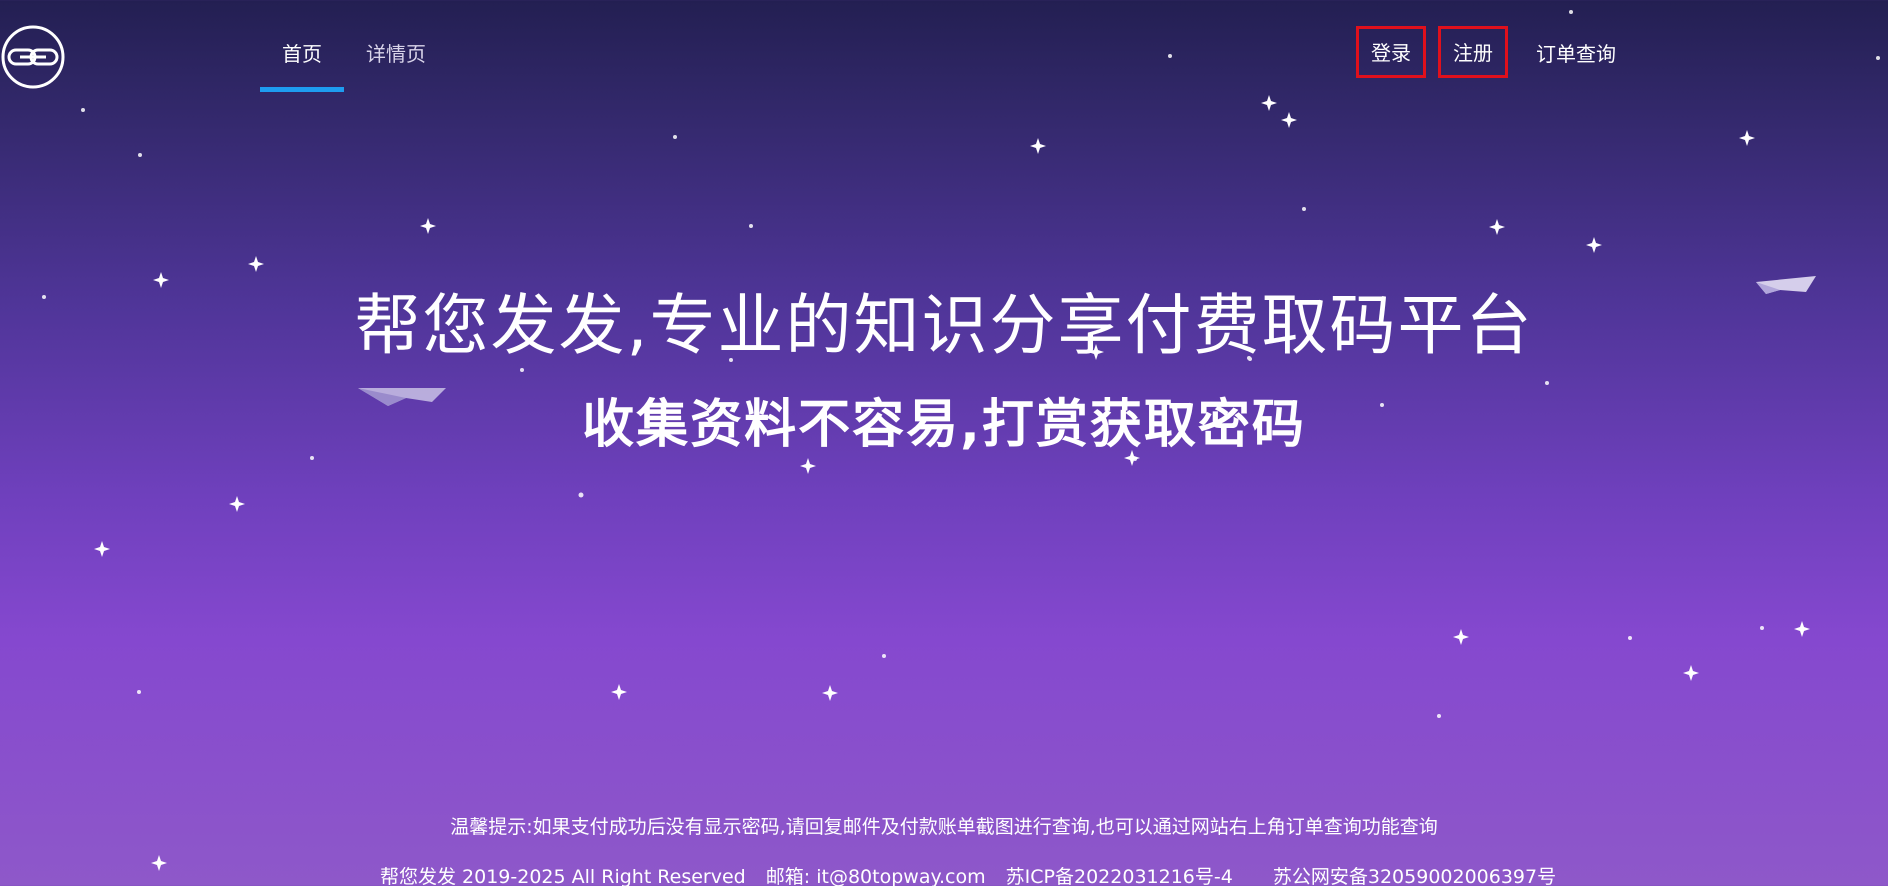  Describe the element at coordinates (876, 876) in the screenshot. I see `contact-email: 邮箱: it@80topway.com` at that location.